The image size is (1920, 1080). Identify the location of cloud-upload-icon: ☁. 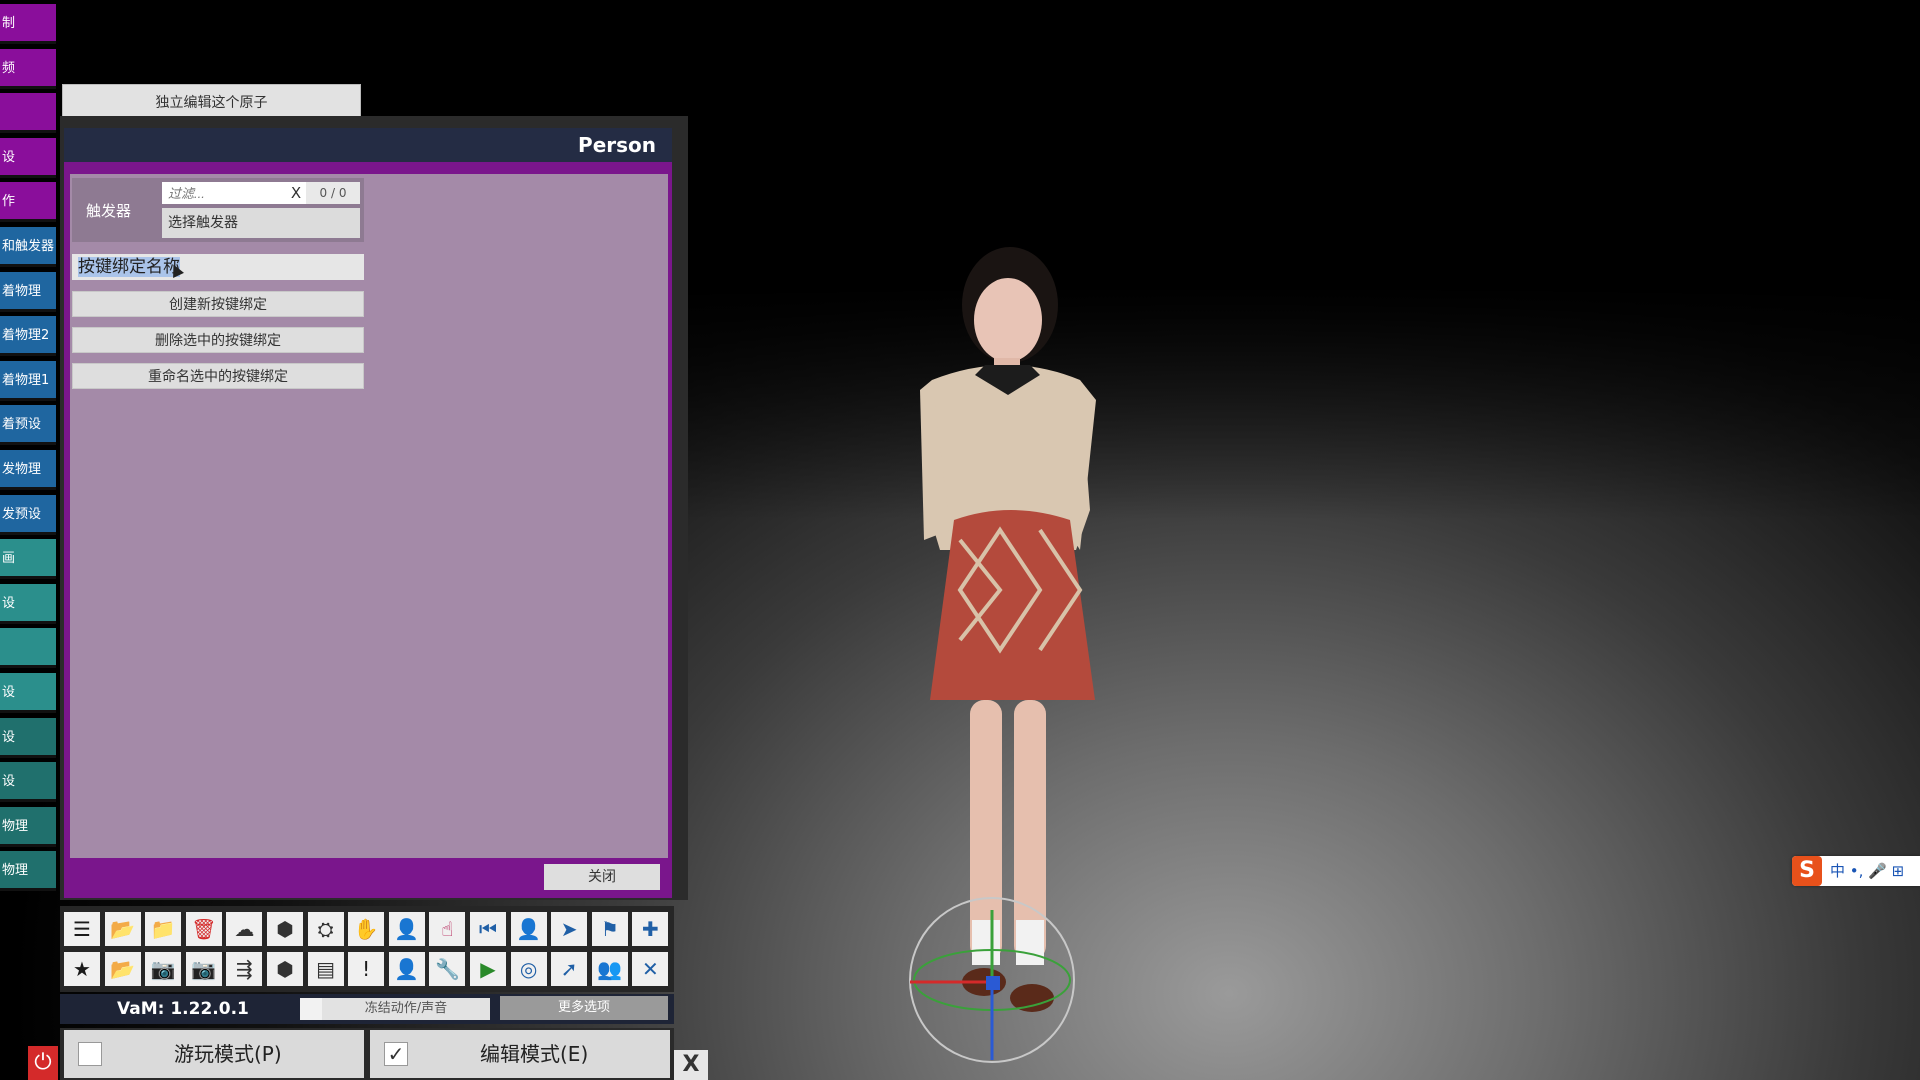
(244, 929).